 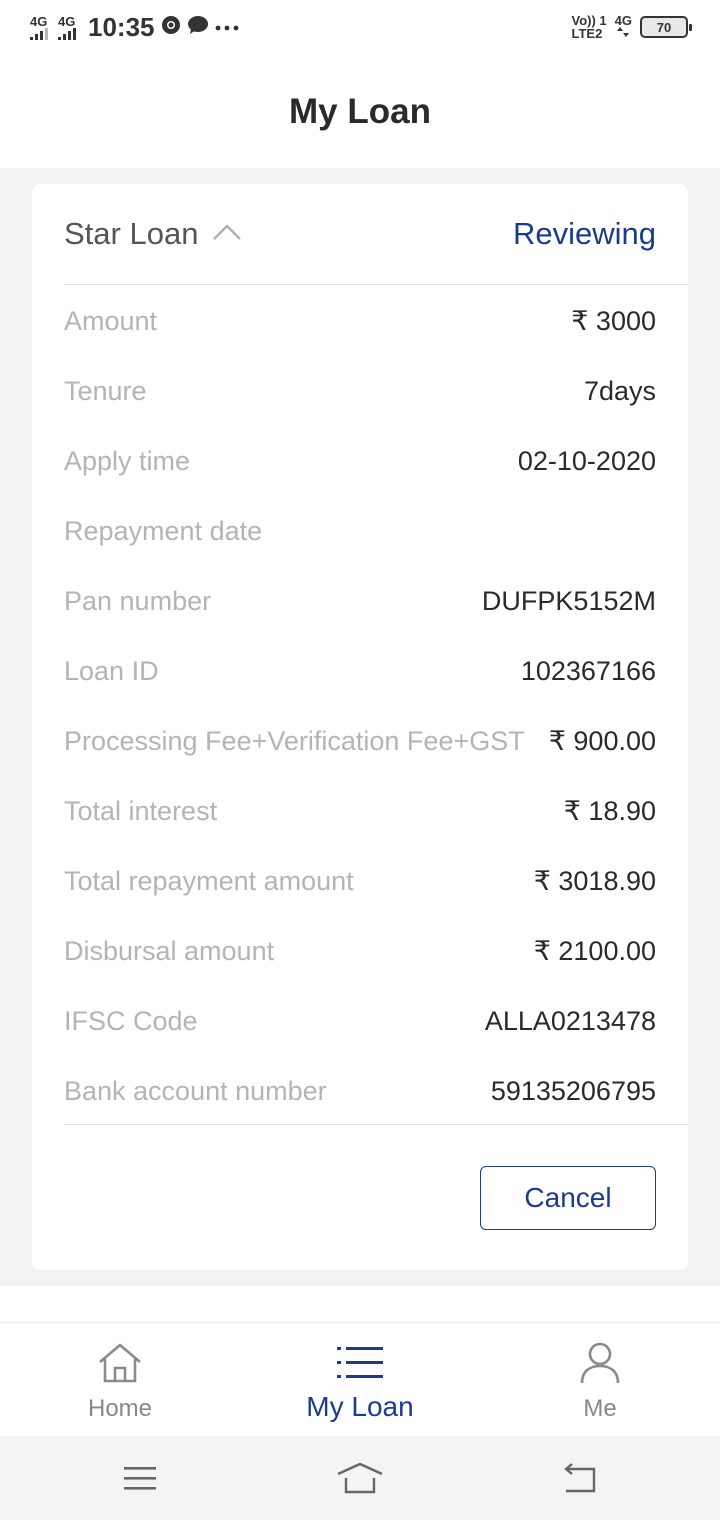 What do you see at coordinates (573, 1090) in the screenshot?
I see `detail-value: 59135206795` at bounding box center [573, 1090].